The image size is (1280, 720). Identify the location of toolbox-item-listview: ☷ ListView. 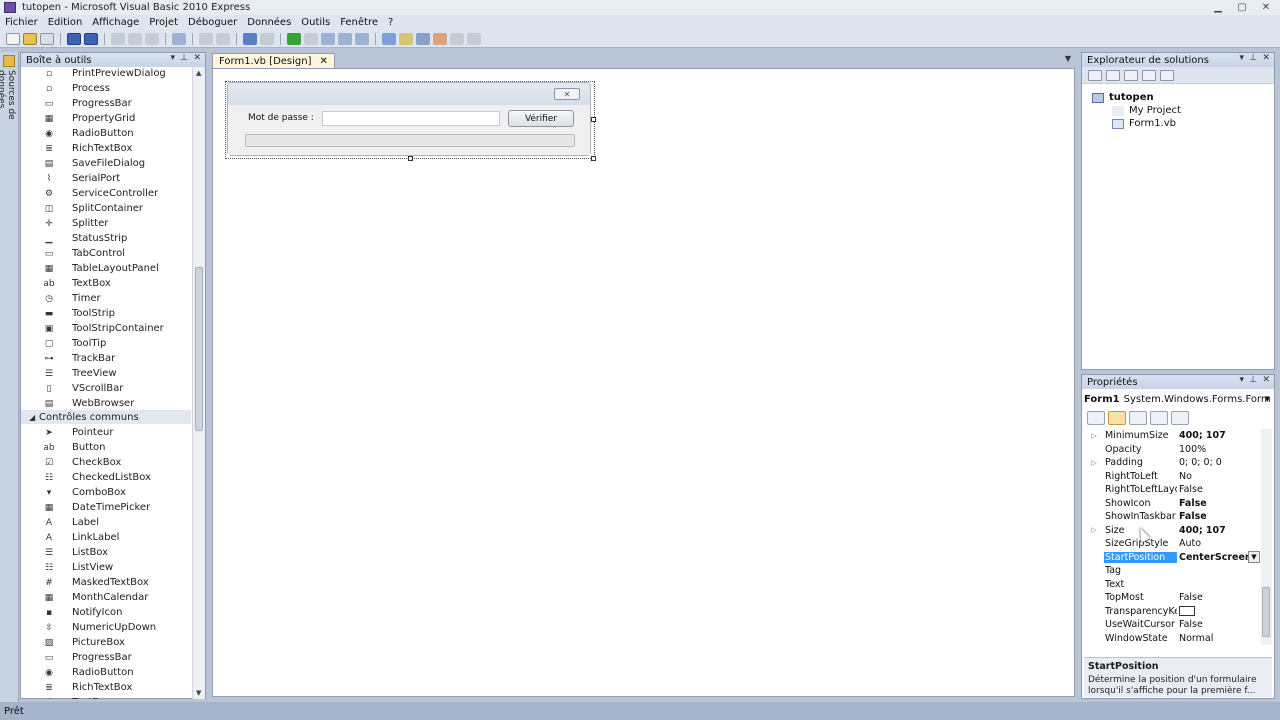
(107, 567).